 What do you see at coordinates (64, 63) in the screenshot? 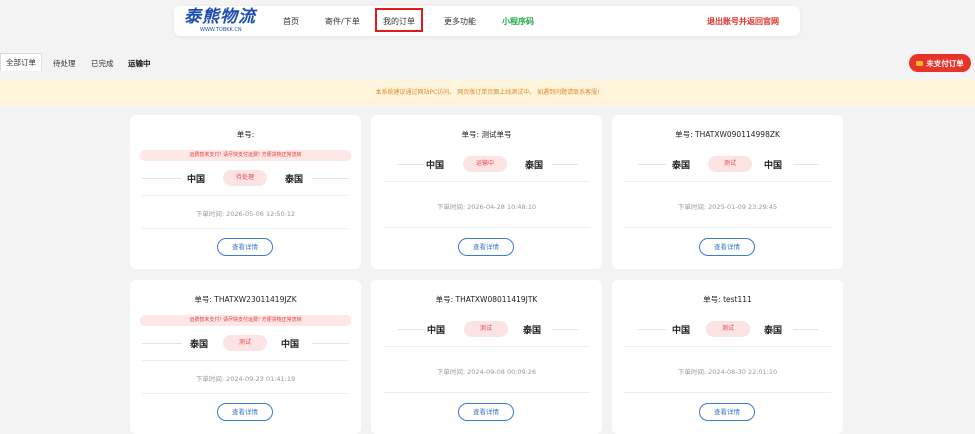
I see `tab-pending: 待处理` at bounding box center [64, 63].